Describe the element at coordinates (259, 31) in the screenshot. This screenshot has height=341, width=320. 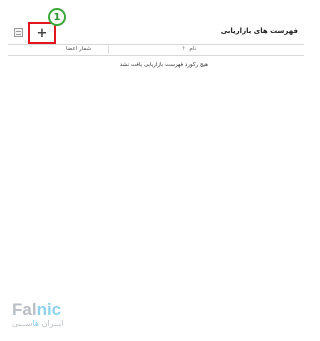
I see `page-title: فهرست های بازاریابی` at that location.